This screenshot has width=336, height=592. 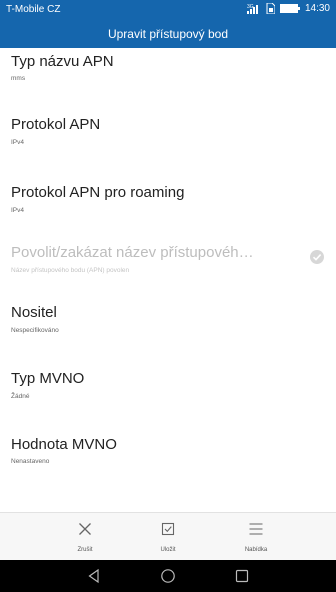 What do you see at coordinates (48, 378) in the screenshot?
I see `item-title: Typ MVNO` at bounding box center [48, 378].